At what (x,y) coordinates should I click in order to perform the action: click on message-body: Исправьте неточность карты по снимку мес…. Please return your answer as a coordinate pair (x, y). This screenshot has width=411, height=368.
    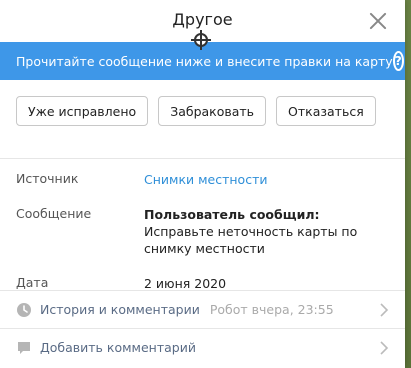
    Looking at the image, I should click on (251, 240).